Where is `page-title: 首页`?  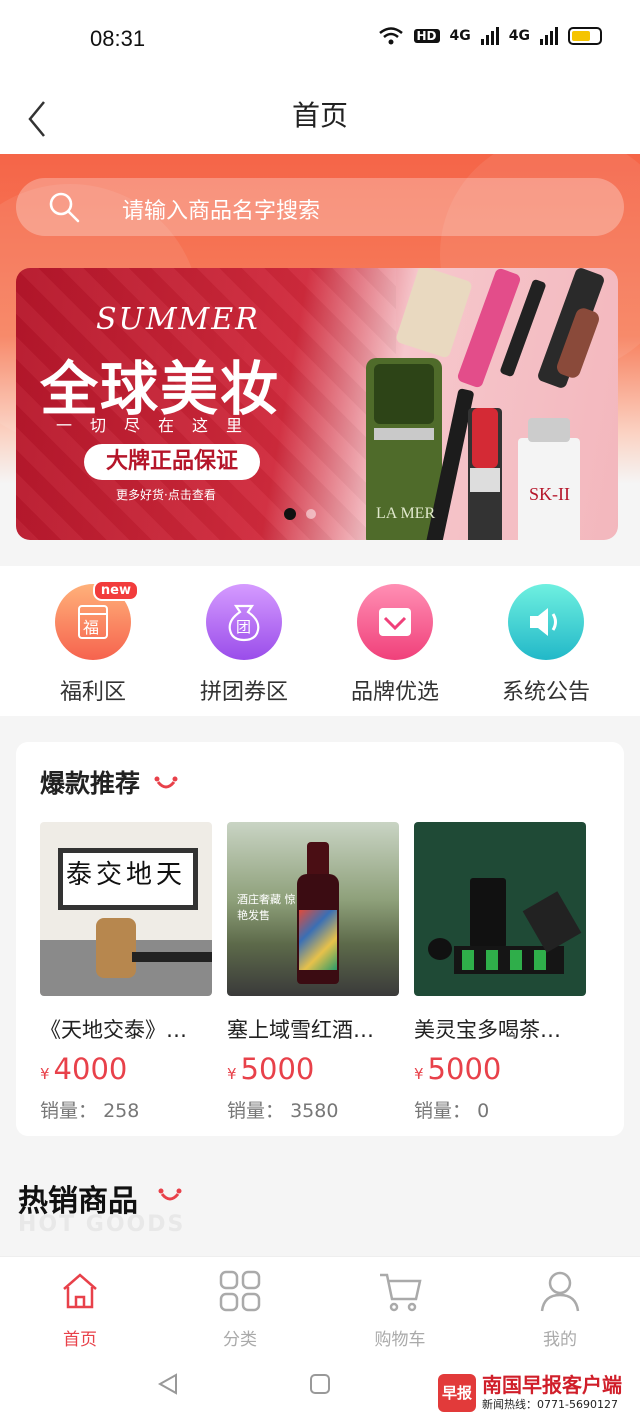 page-title: 首页 is located at coordinates (319, 115).